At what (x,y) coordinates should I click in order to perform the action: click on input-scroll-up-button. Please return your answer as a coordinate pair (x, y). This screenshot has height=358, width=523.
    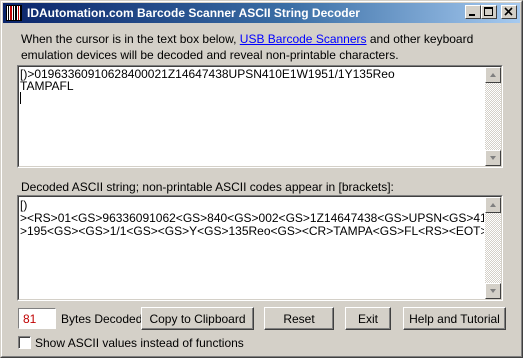
    Looking at the image, I should click on (493, 75).